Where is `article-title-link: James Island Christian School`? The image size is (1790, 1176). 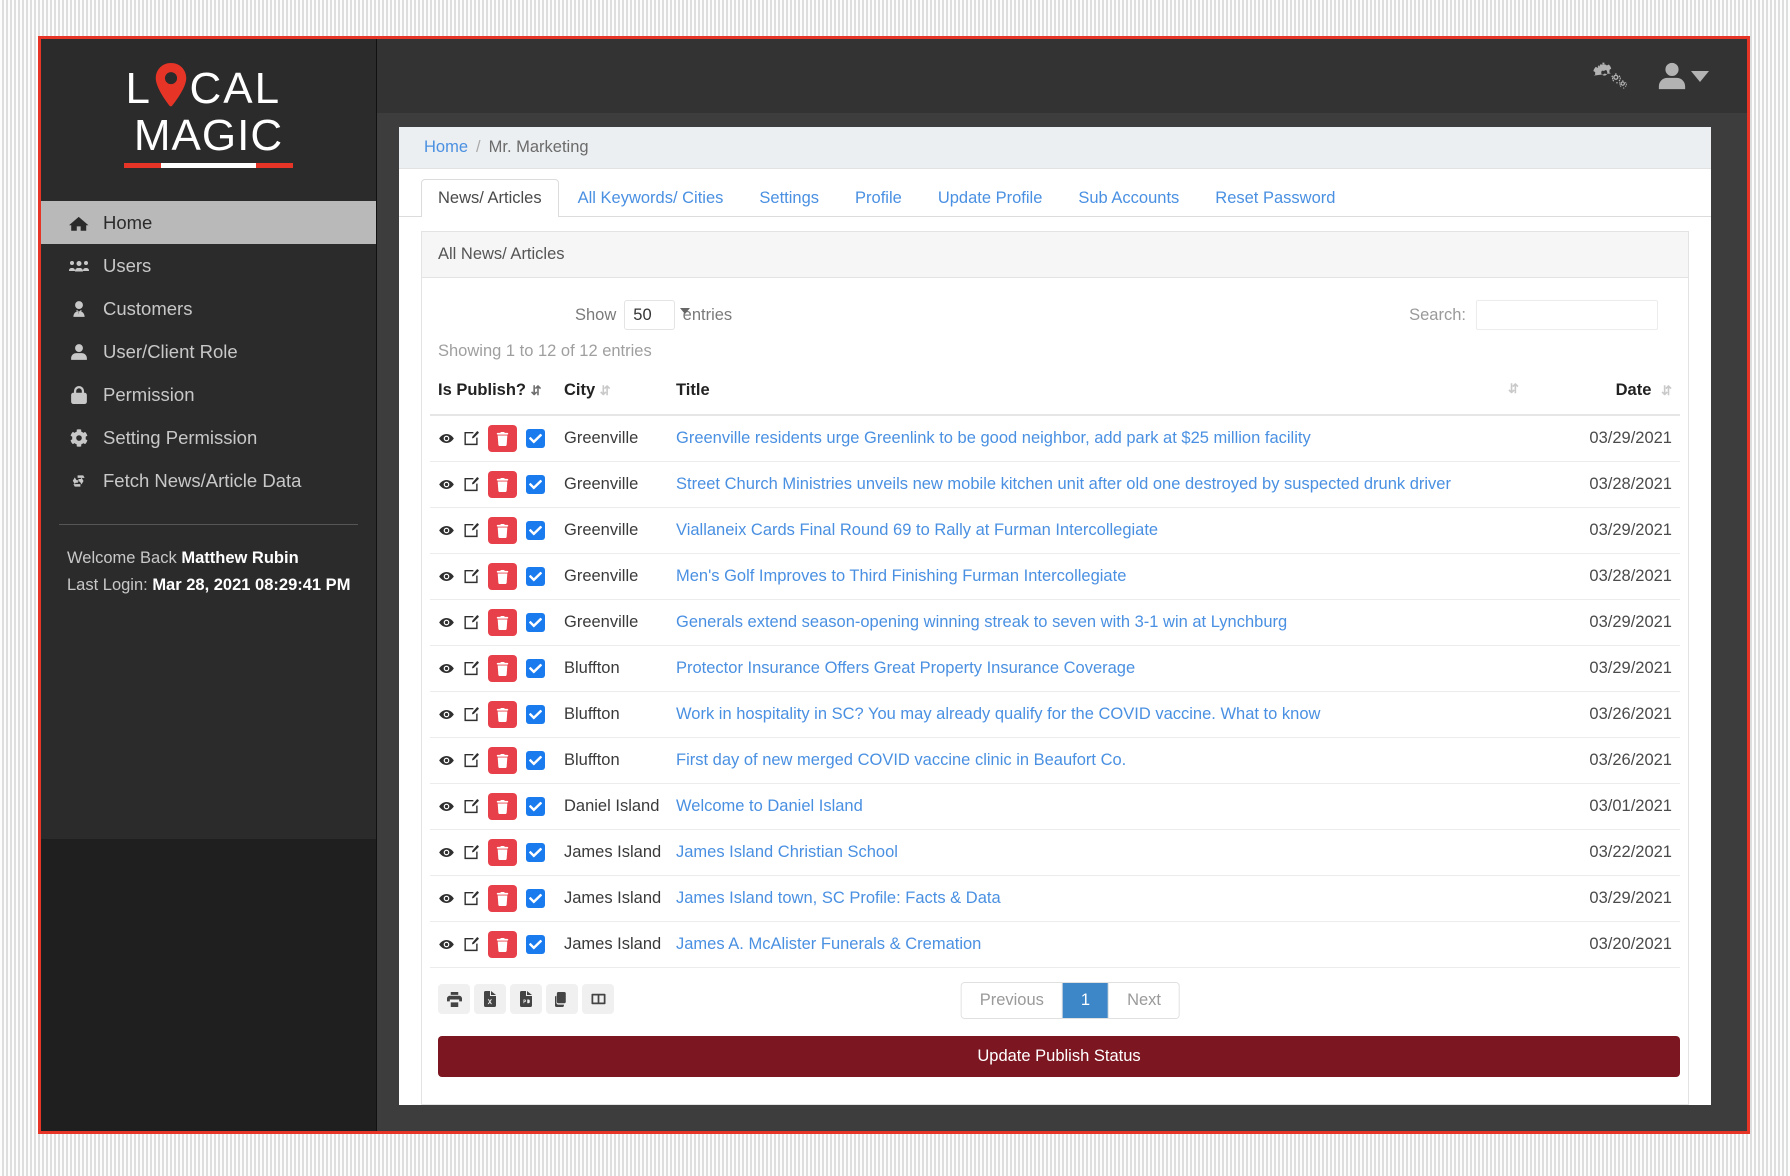
article-title-link: James Island Christian School is located at coordinates (787, 852).